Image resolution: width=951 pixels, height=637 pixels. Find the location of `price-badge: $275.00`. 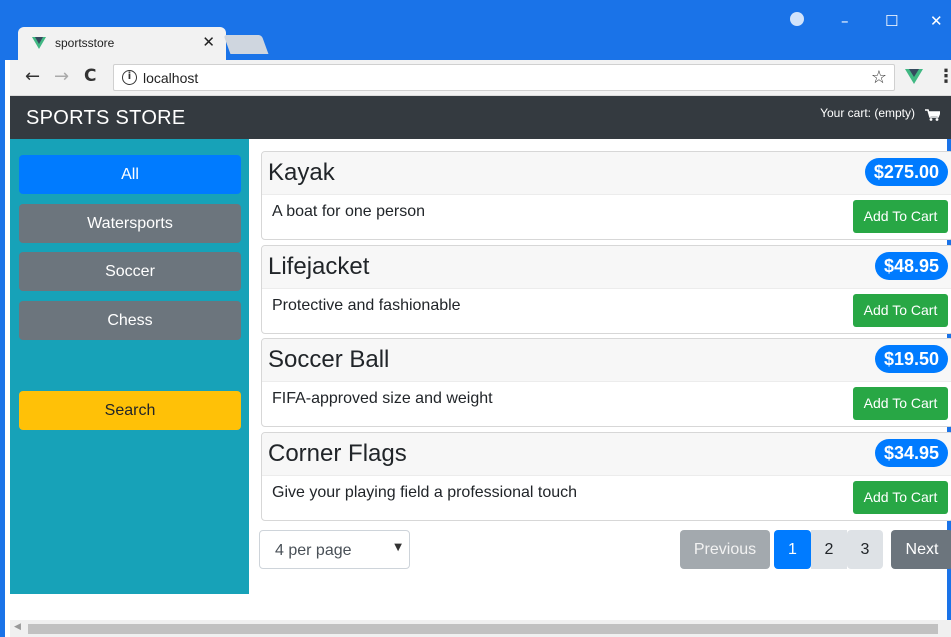

price-badge: $275.00 is located at coordinates (906, 172).